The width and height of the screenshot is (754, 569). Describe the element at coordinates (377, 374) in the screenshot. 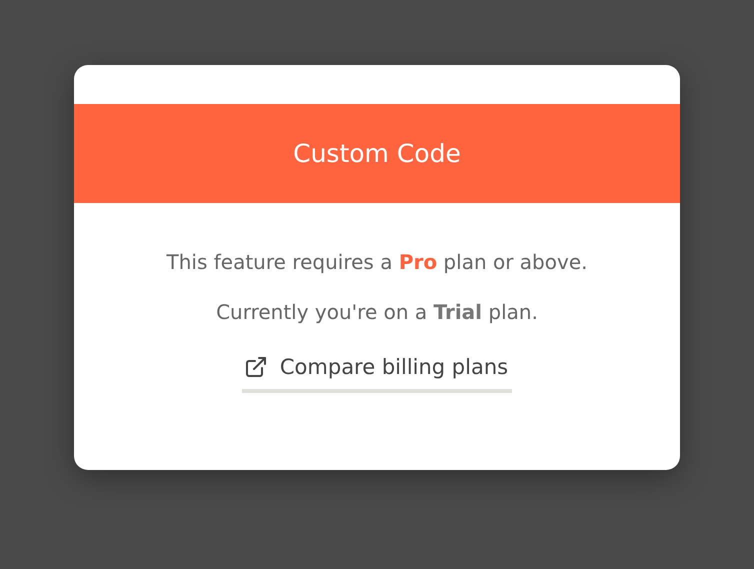

I see `compare-plans-link: Compare billing plans` at that location.